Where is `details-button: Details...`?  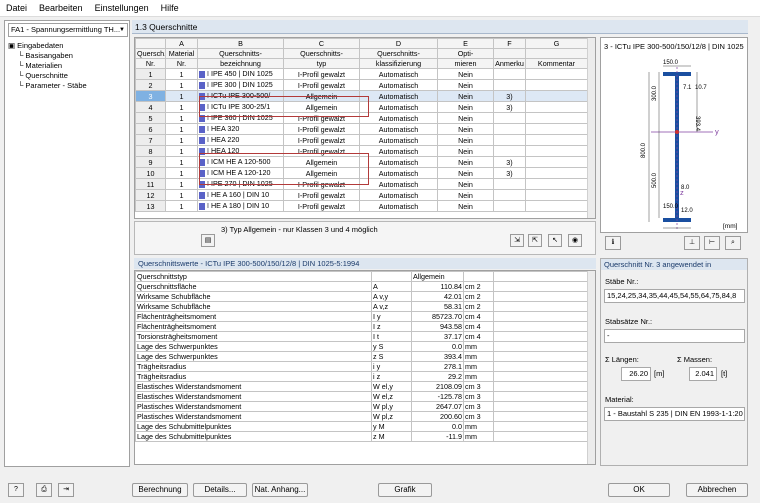
details-button: Details... is located at coordinates (220, 490).